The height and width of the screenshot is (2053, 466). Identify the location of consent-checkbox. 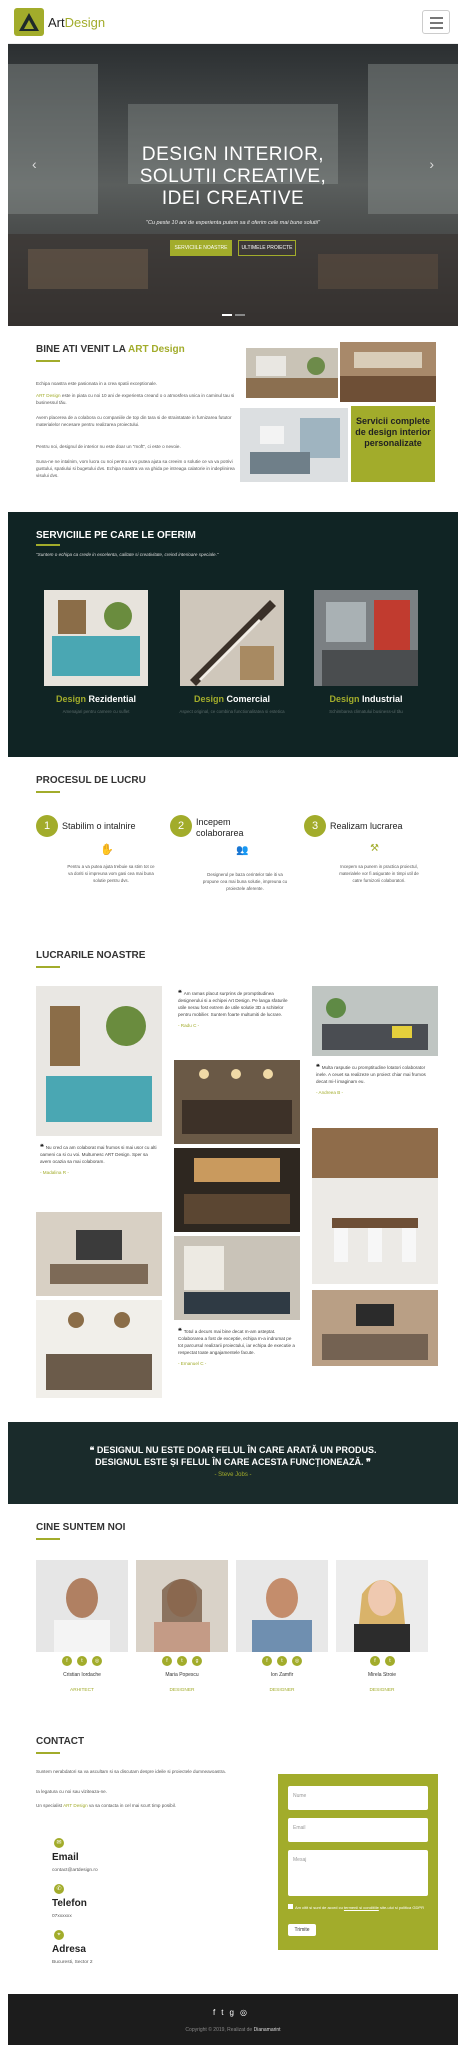
(290, 1906).